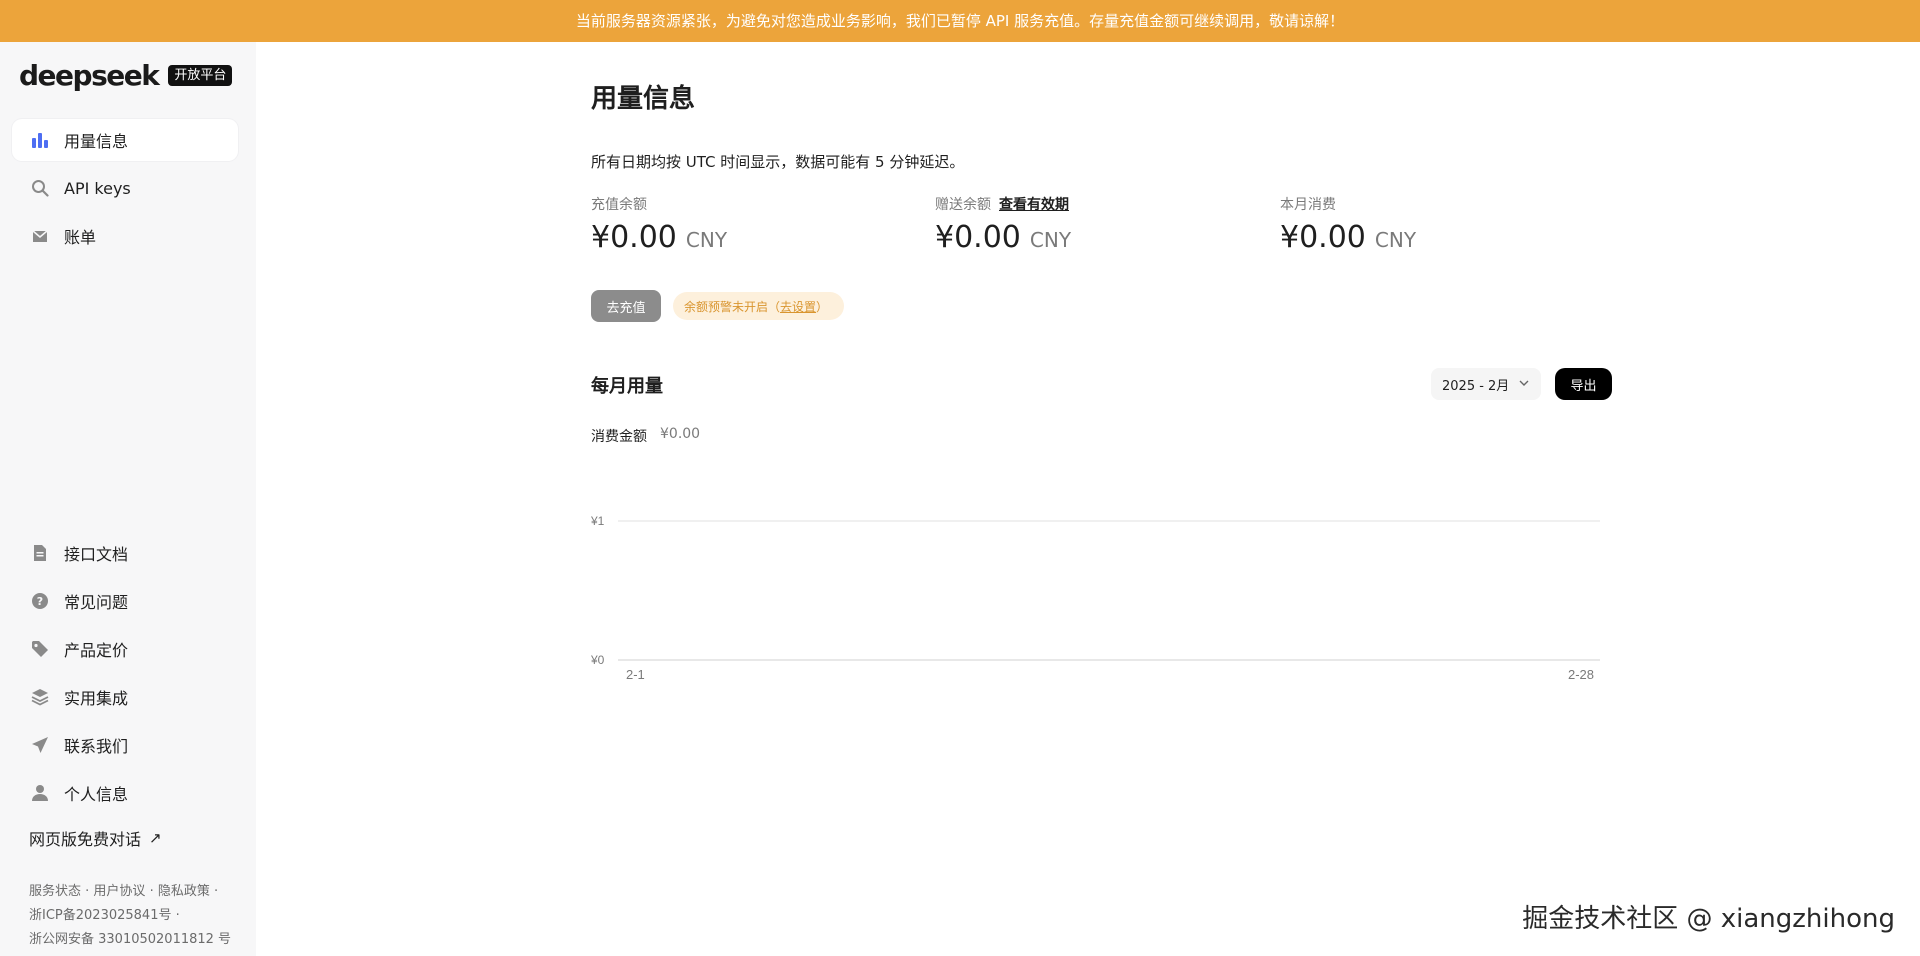  Describe the element at coordinates (643, 99) in the screenshot. I see `page-title: 用量信息` at that location.